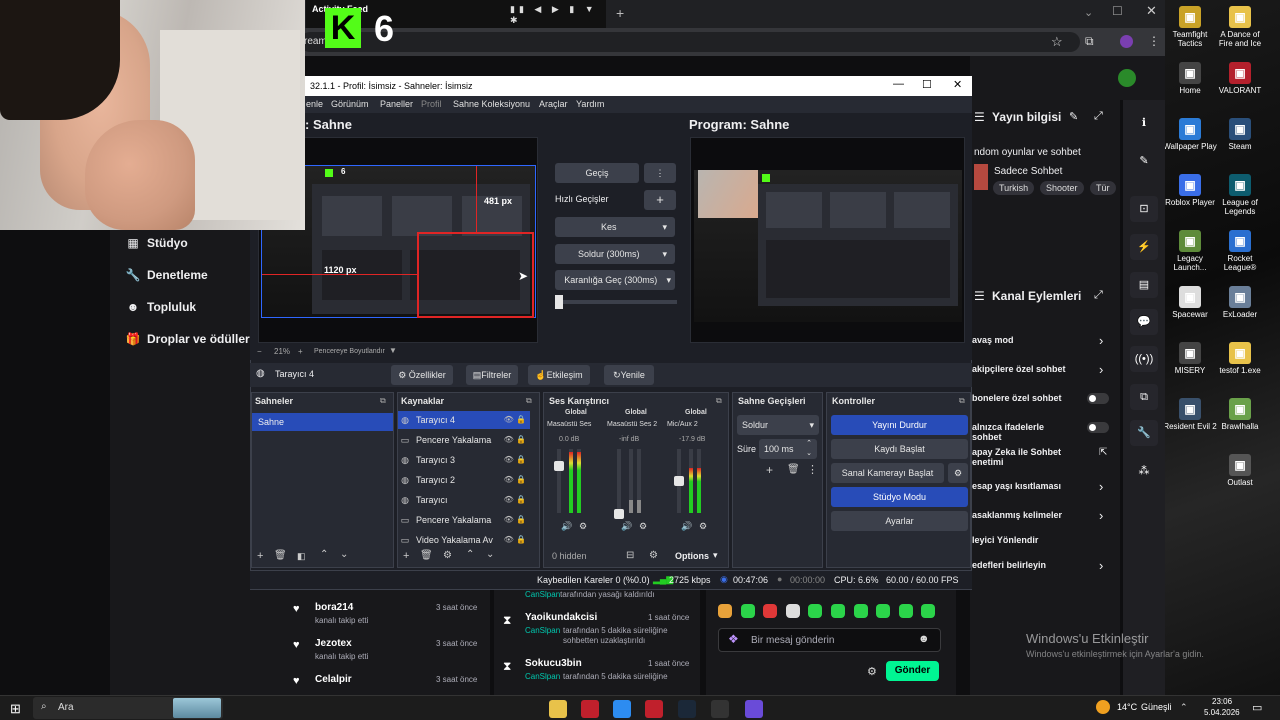 The height and width of the screenshot is (720, 1280). Describe the element at coordinates (1042, 431) in the screenshot. I see `channel-action-item: alnızca ifadelerle sohbet` at that location.